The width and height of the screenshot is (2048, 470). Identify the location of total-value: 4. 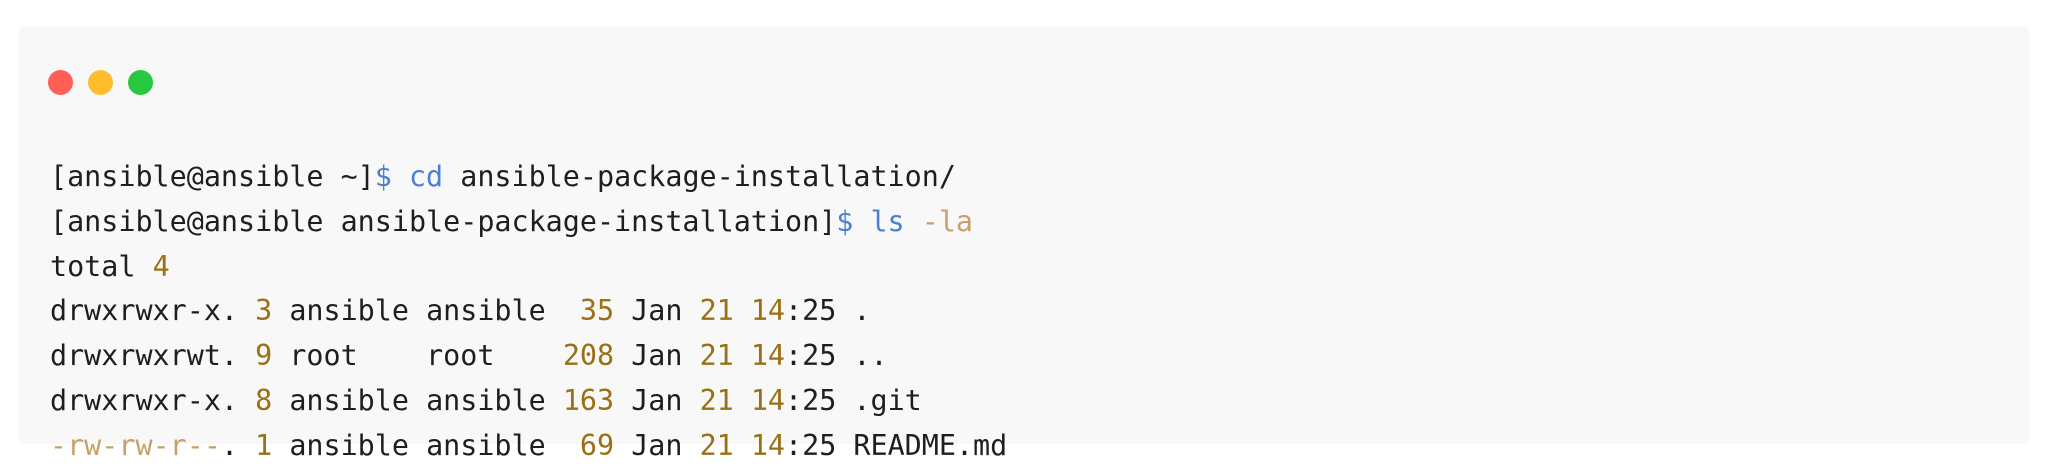
(161, 266).